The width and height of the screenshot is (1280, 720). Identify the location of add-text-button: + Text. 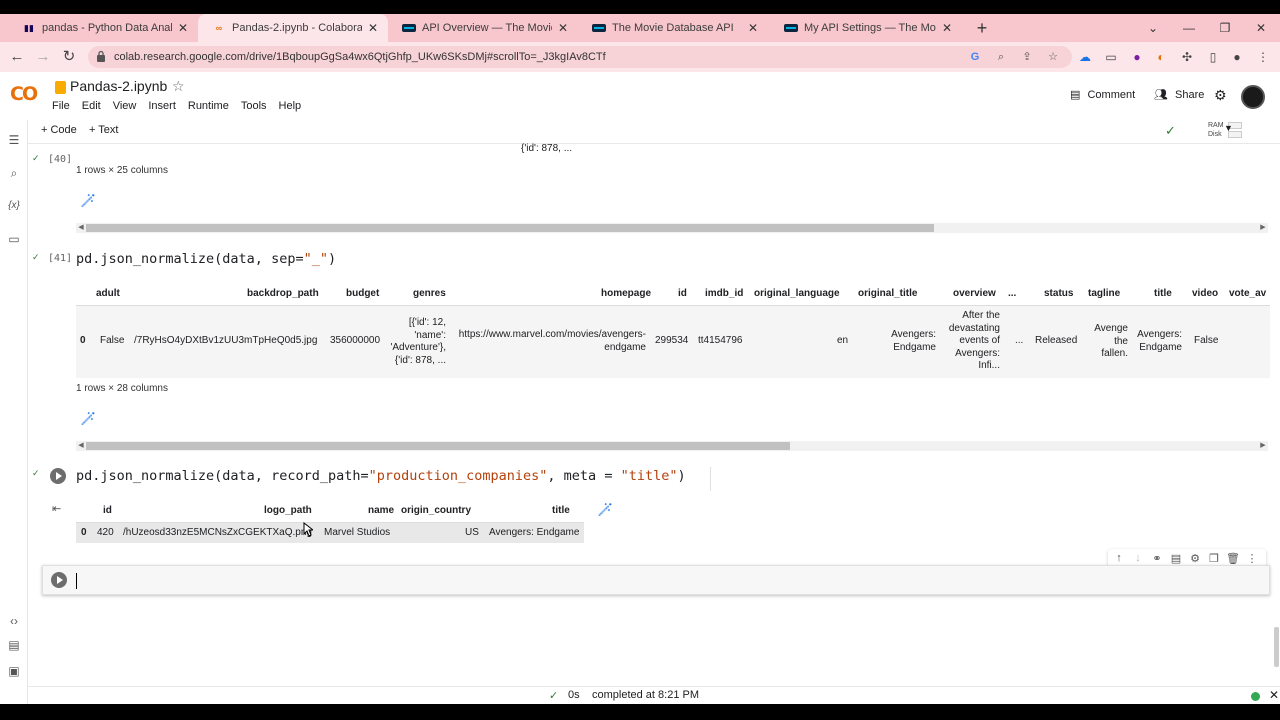
(103, 130).